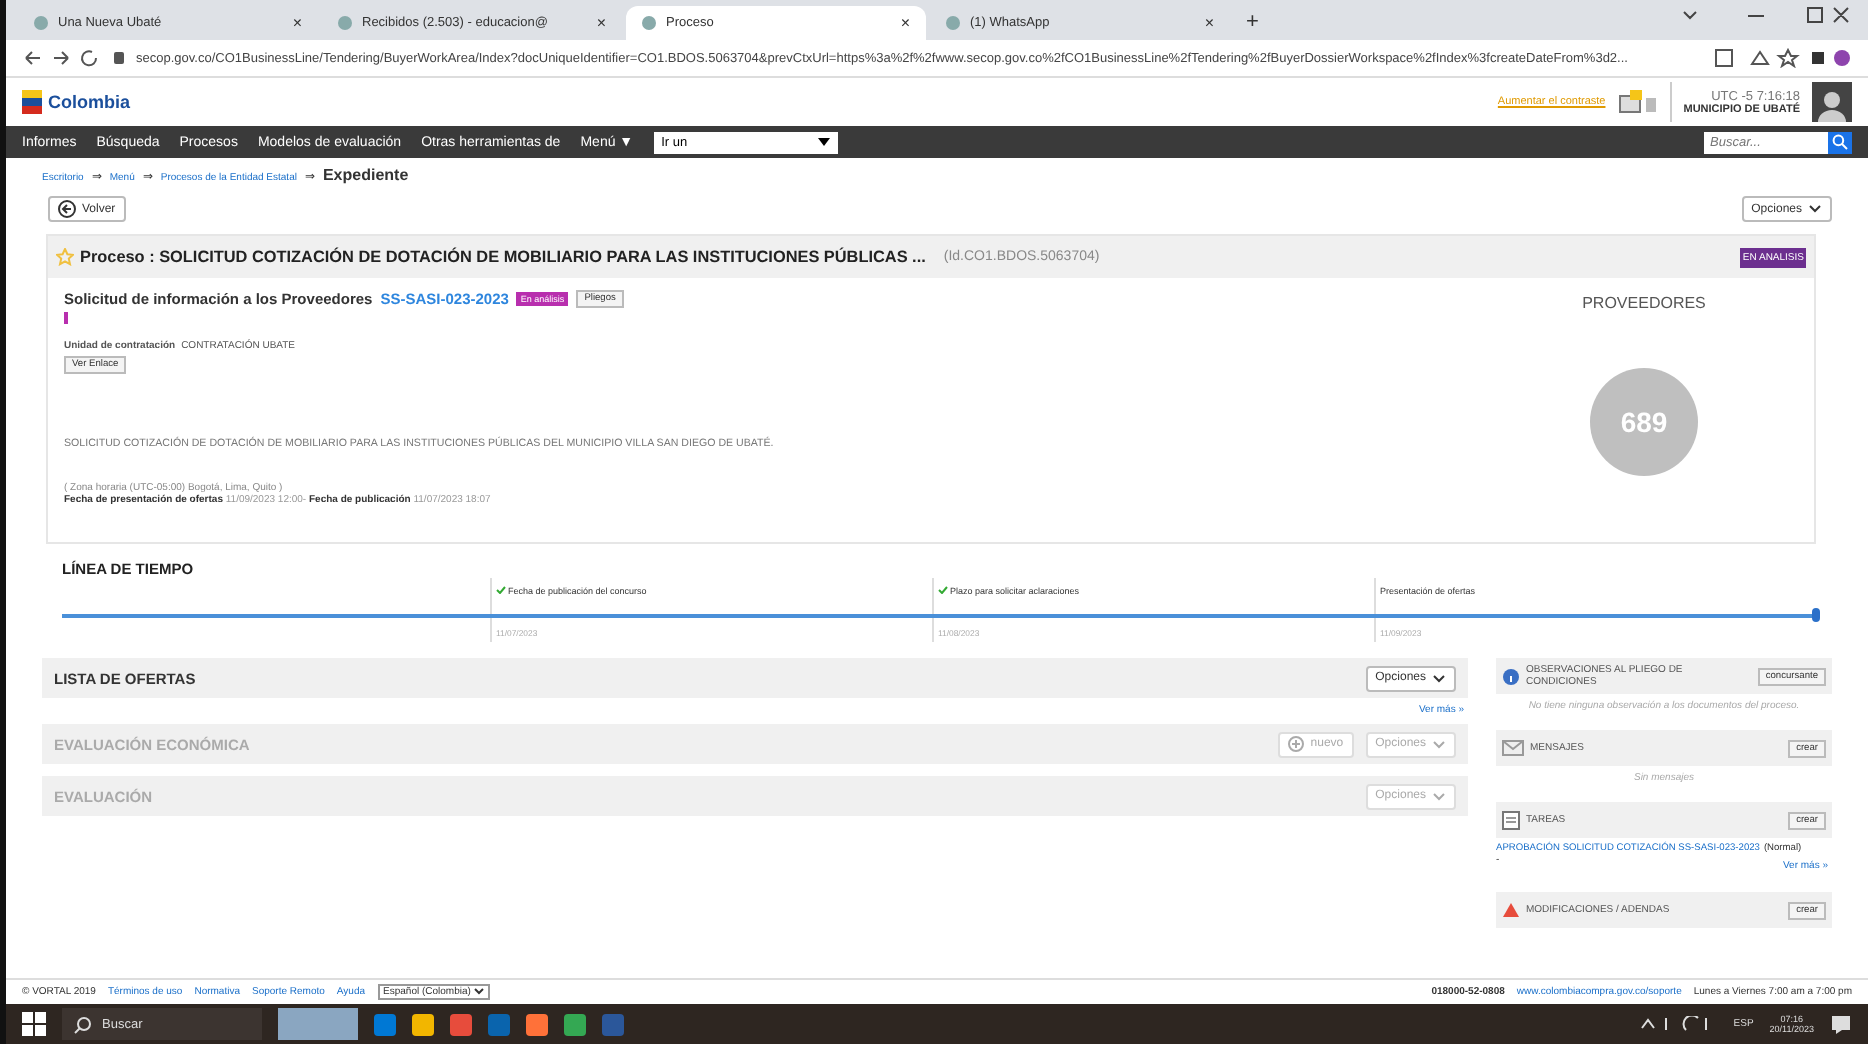 Image resolution: width=1868 pixels, height=1044 pixels. Describe the element at coordinates (76, 102) in the screenshot. I see `colombia-compra-logo: Colombia` at that location.